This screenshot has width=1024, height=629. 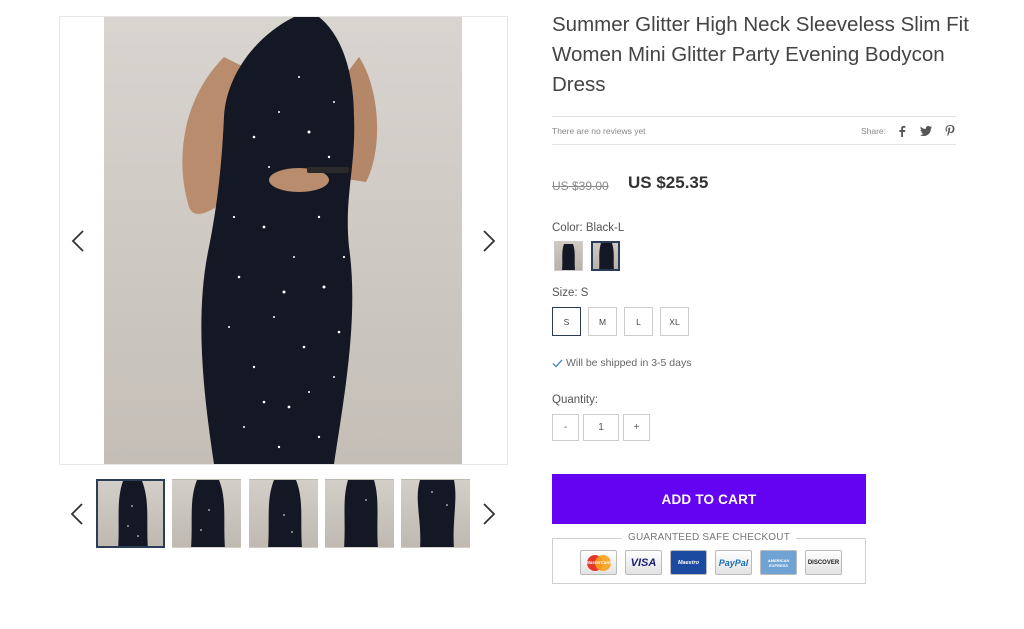 I want to click on thumbnails-next-arrow, so click(x=489, y=514).